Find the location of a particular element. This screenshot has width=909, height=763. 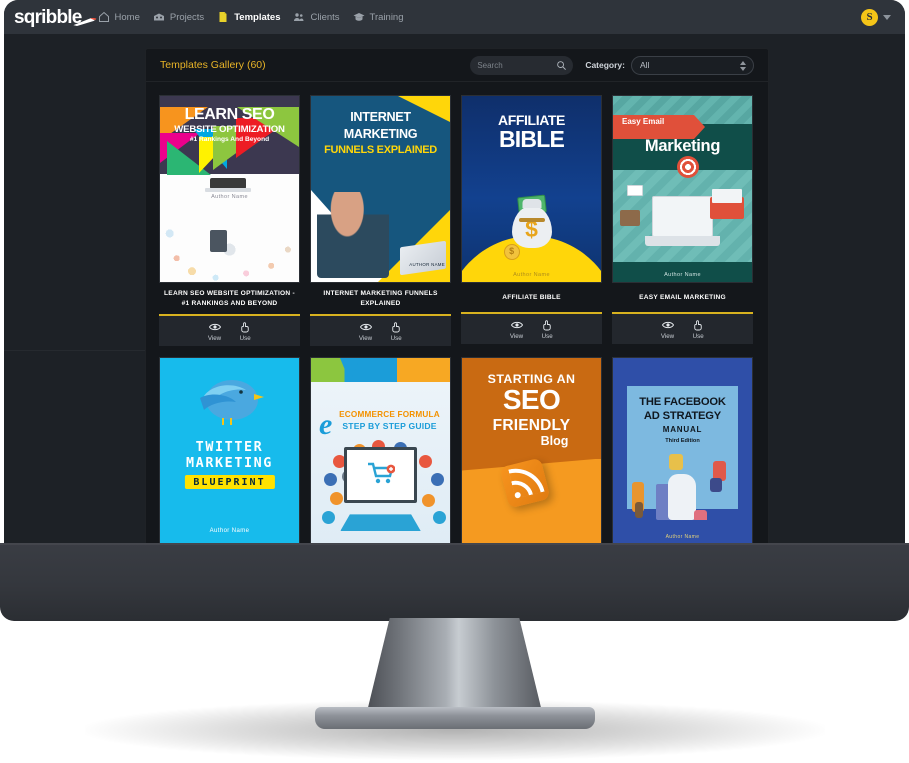

cover-line-1: INTERNET is located at coordinates (380, 117).